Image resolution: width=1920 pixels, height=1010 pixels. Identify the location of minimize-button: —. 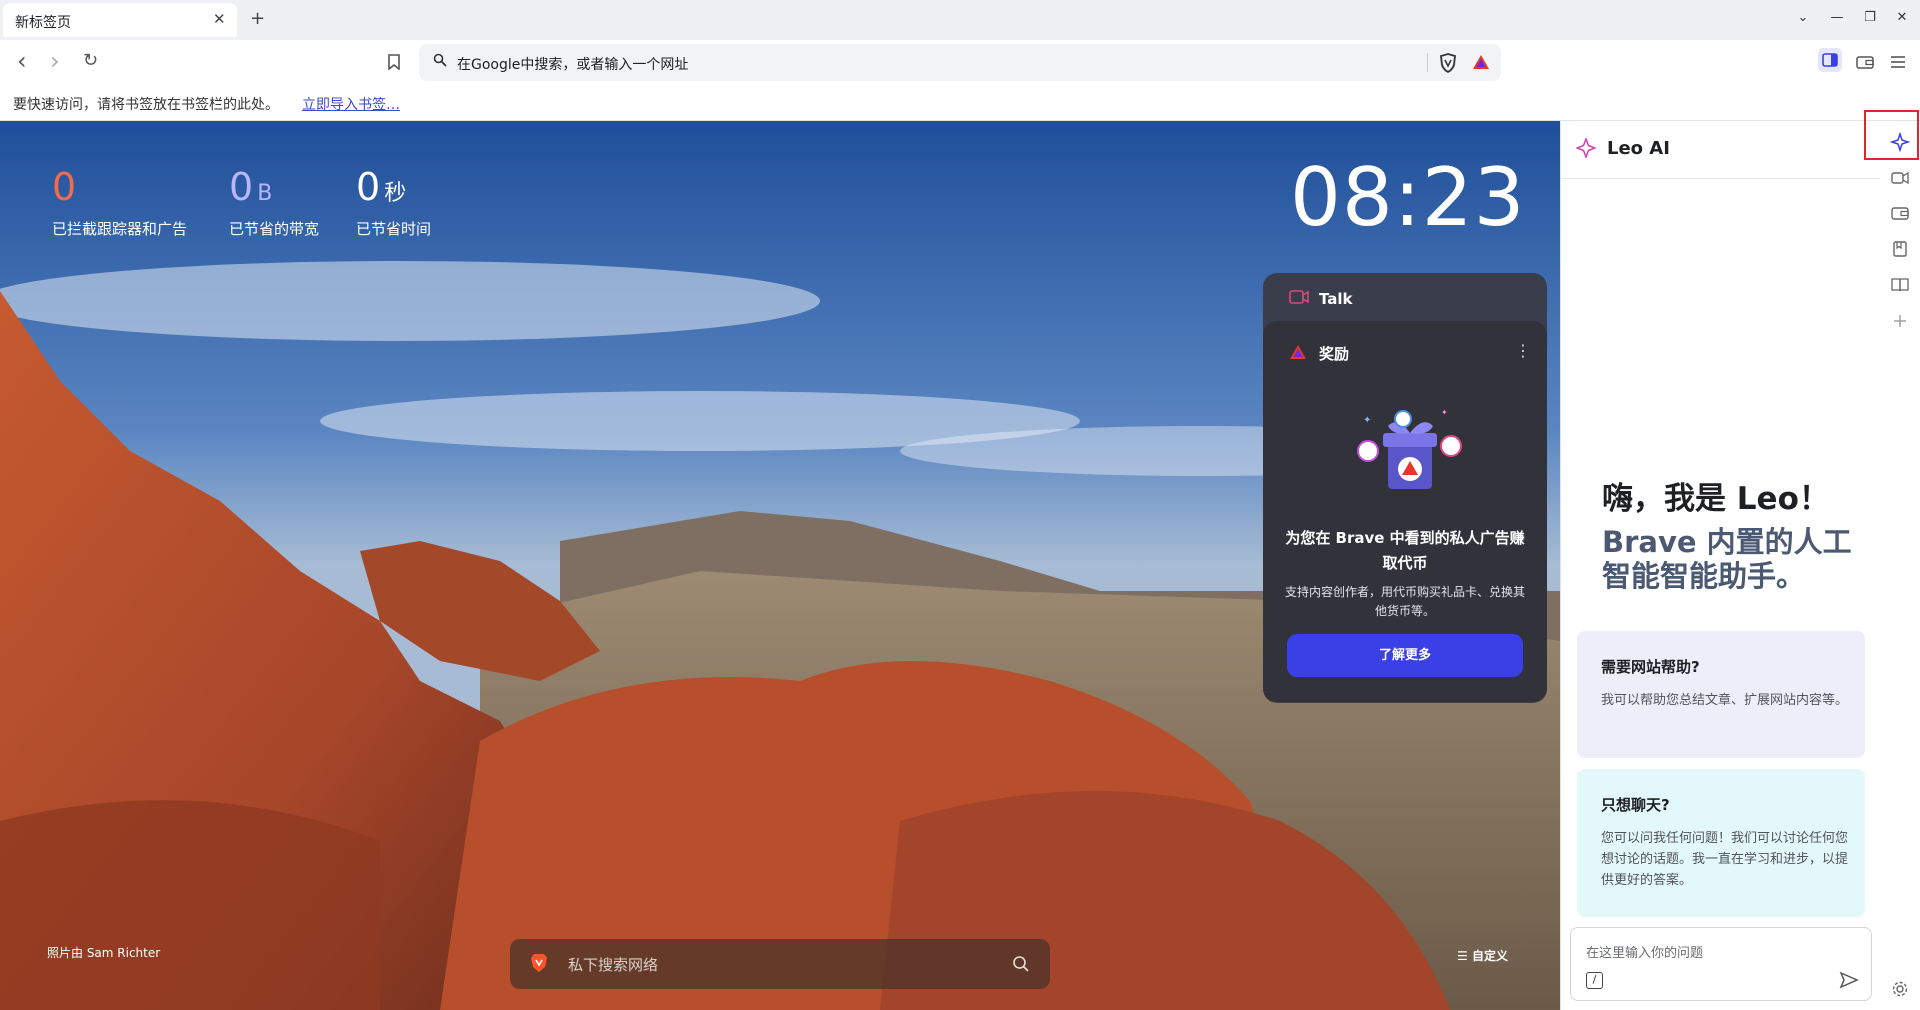
(1837, 17).